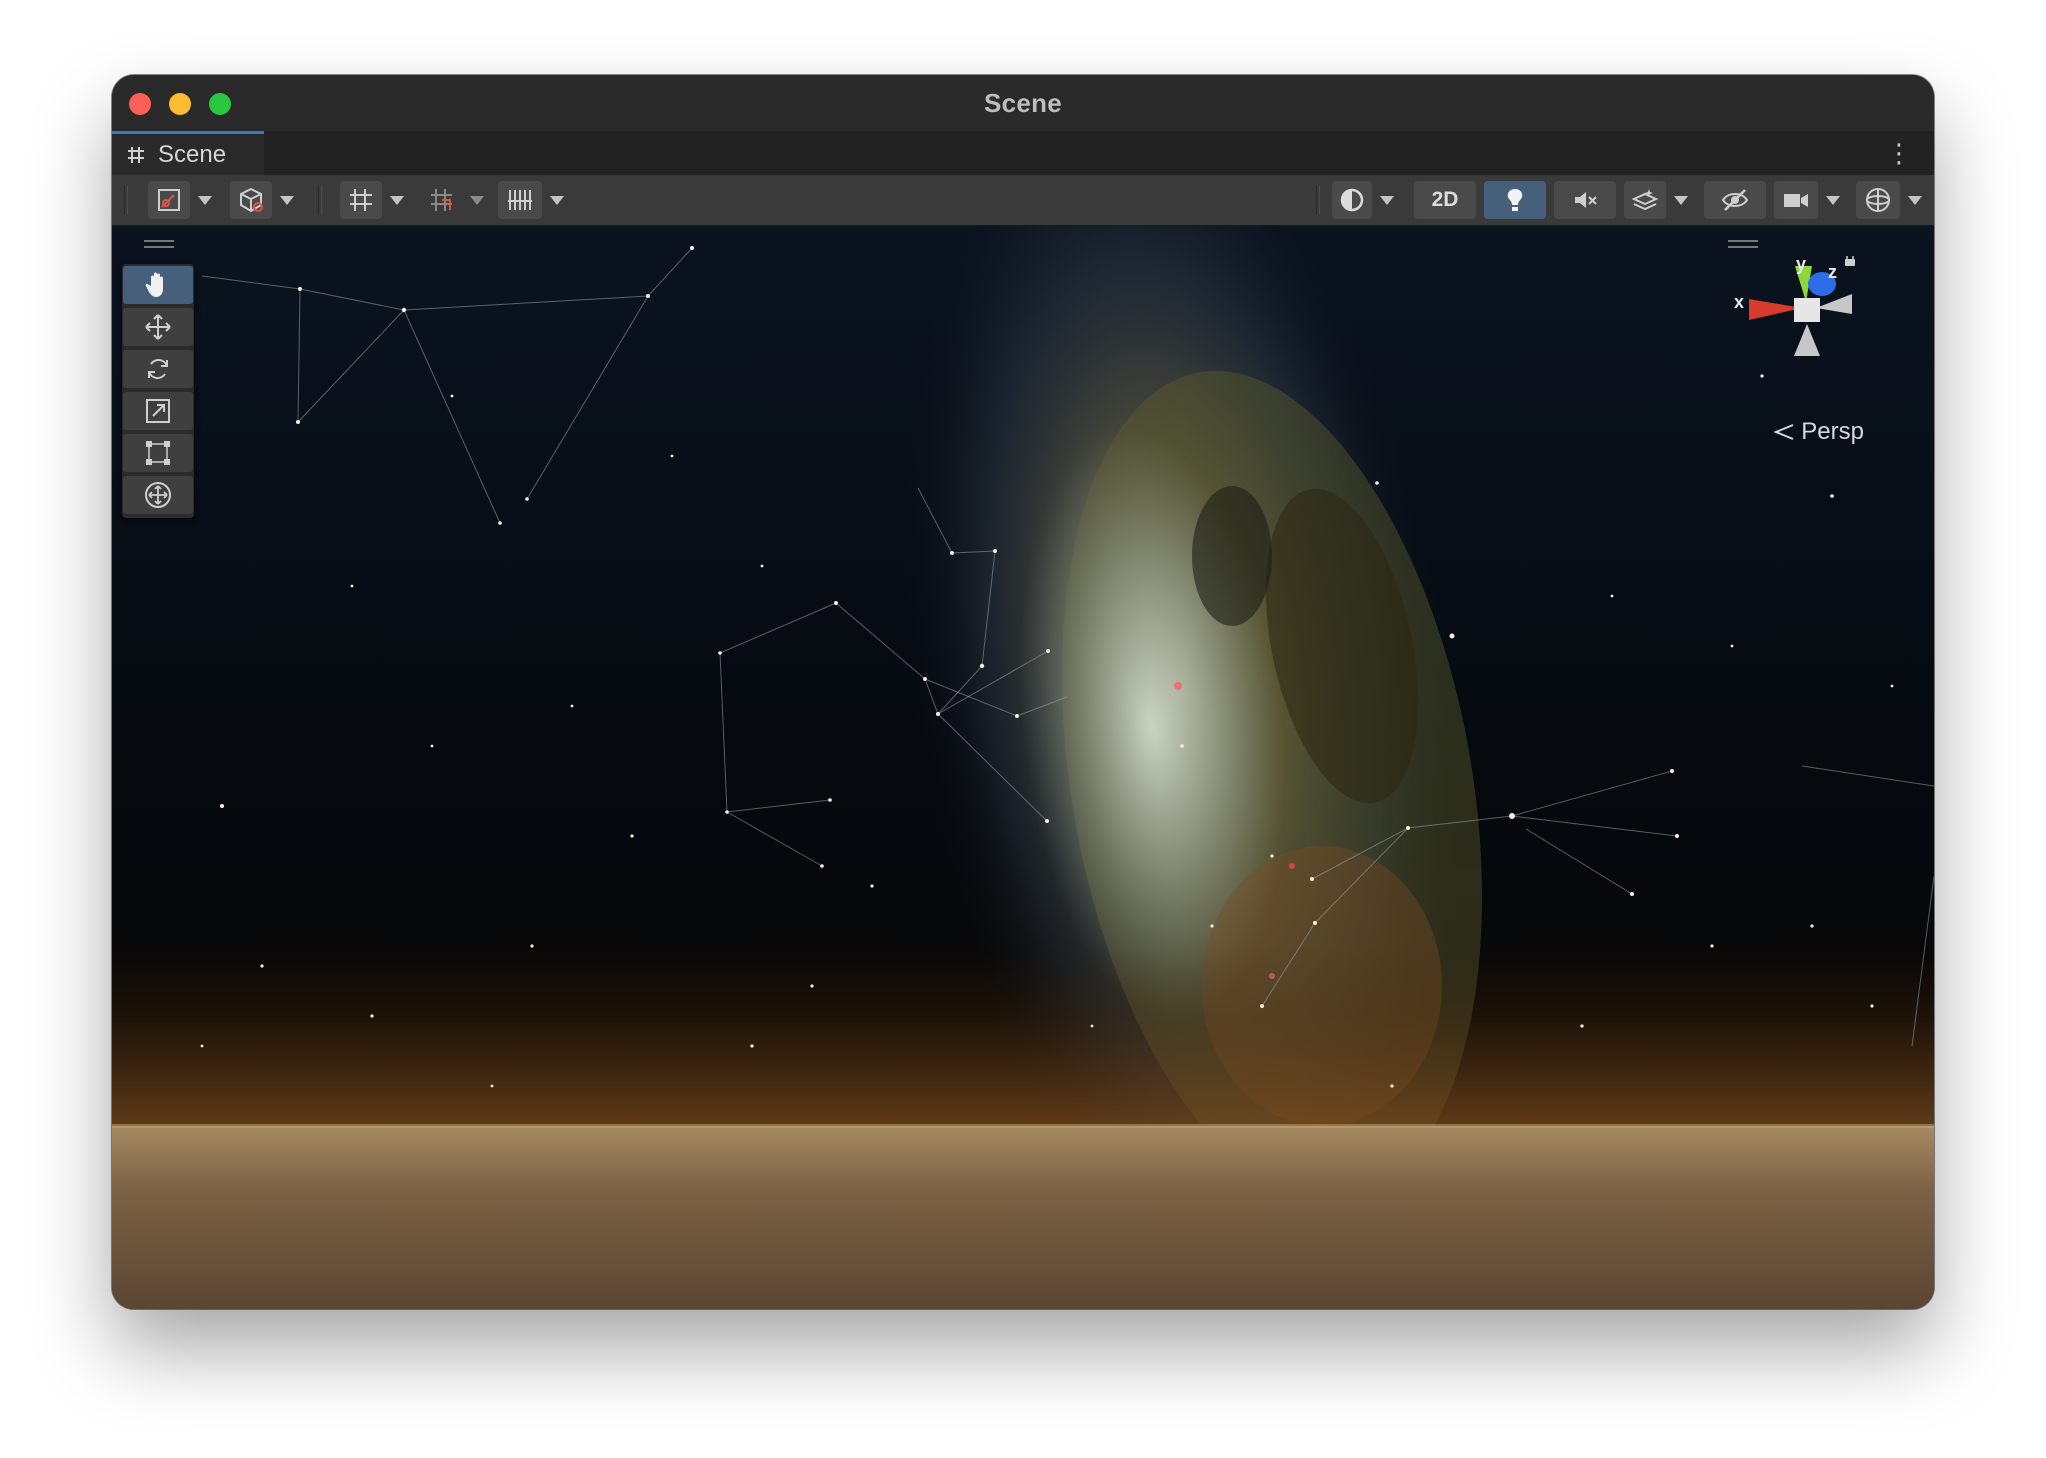 Image resolution: width=2046 pixels, height=1458 pixels. What do you see at coordinates (158, 391) in the screenshot?
I see `tools-overlay` at bounding box center [158, 391].